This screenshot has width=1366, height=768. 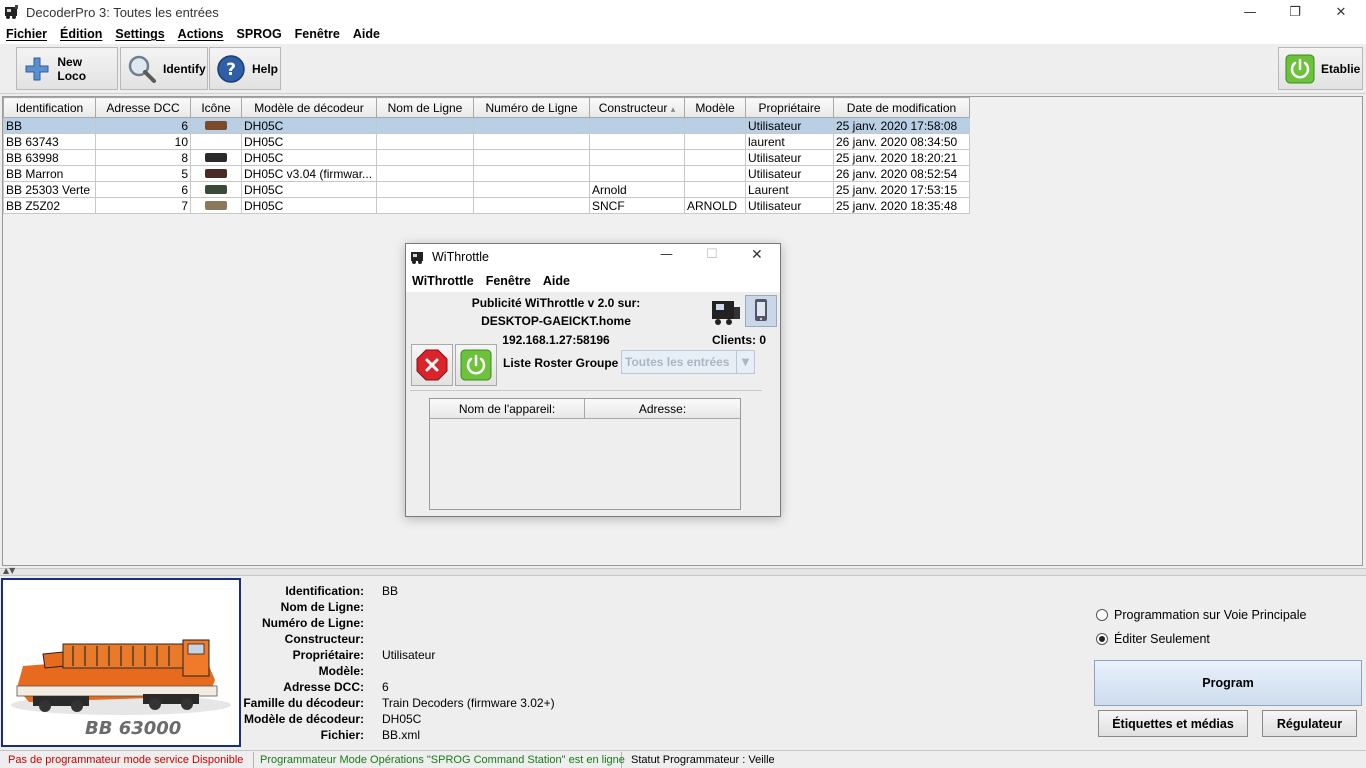 What do you see at coordinates (637, 189) in the screenshot?
I see `cell-manufacturer: Arnold` at bounding box center [637, 189].